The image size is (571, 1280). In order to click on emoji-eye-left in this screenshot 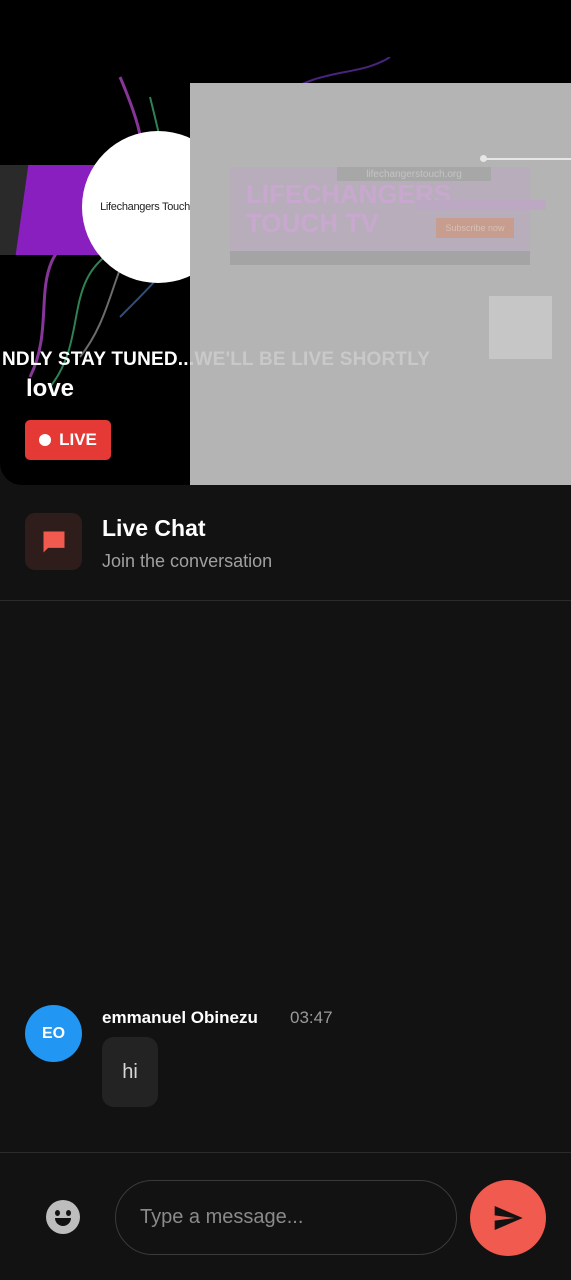, I will do `click(57, 1213)`.